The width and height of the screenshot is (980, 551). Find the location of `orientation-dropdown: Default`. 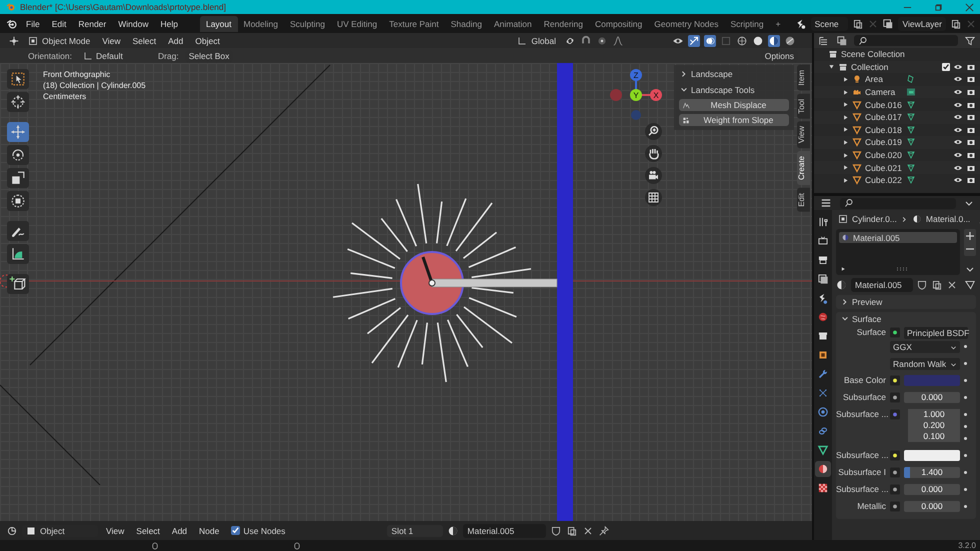

orientation-dropdown: Default is located at coordinates (115, 56).